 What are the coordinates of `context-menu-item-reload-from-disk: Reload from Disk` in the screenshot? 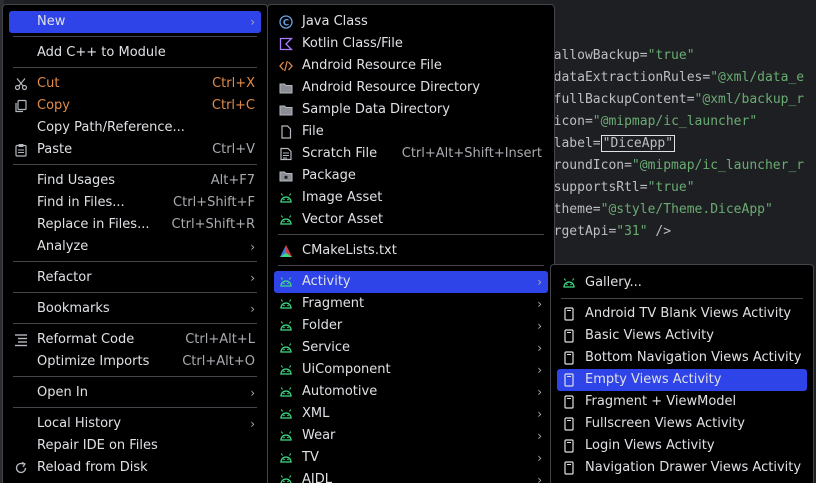 It's located at (135, 468).